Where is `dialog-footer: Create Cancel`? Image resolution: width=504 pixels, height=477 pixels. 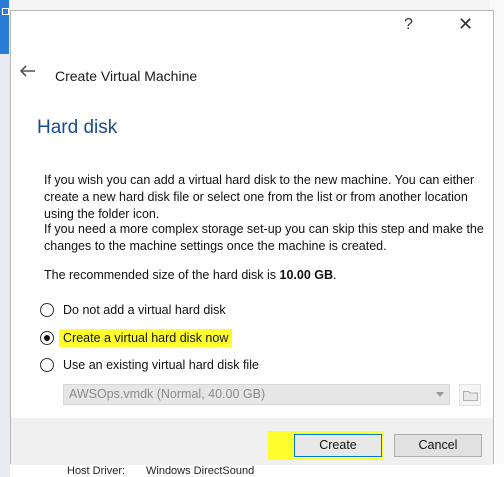
dialog-footer: Create Cancel is located at coordinates (252, 441).